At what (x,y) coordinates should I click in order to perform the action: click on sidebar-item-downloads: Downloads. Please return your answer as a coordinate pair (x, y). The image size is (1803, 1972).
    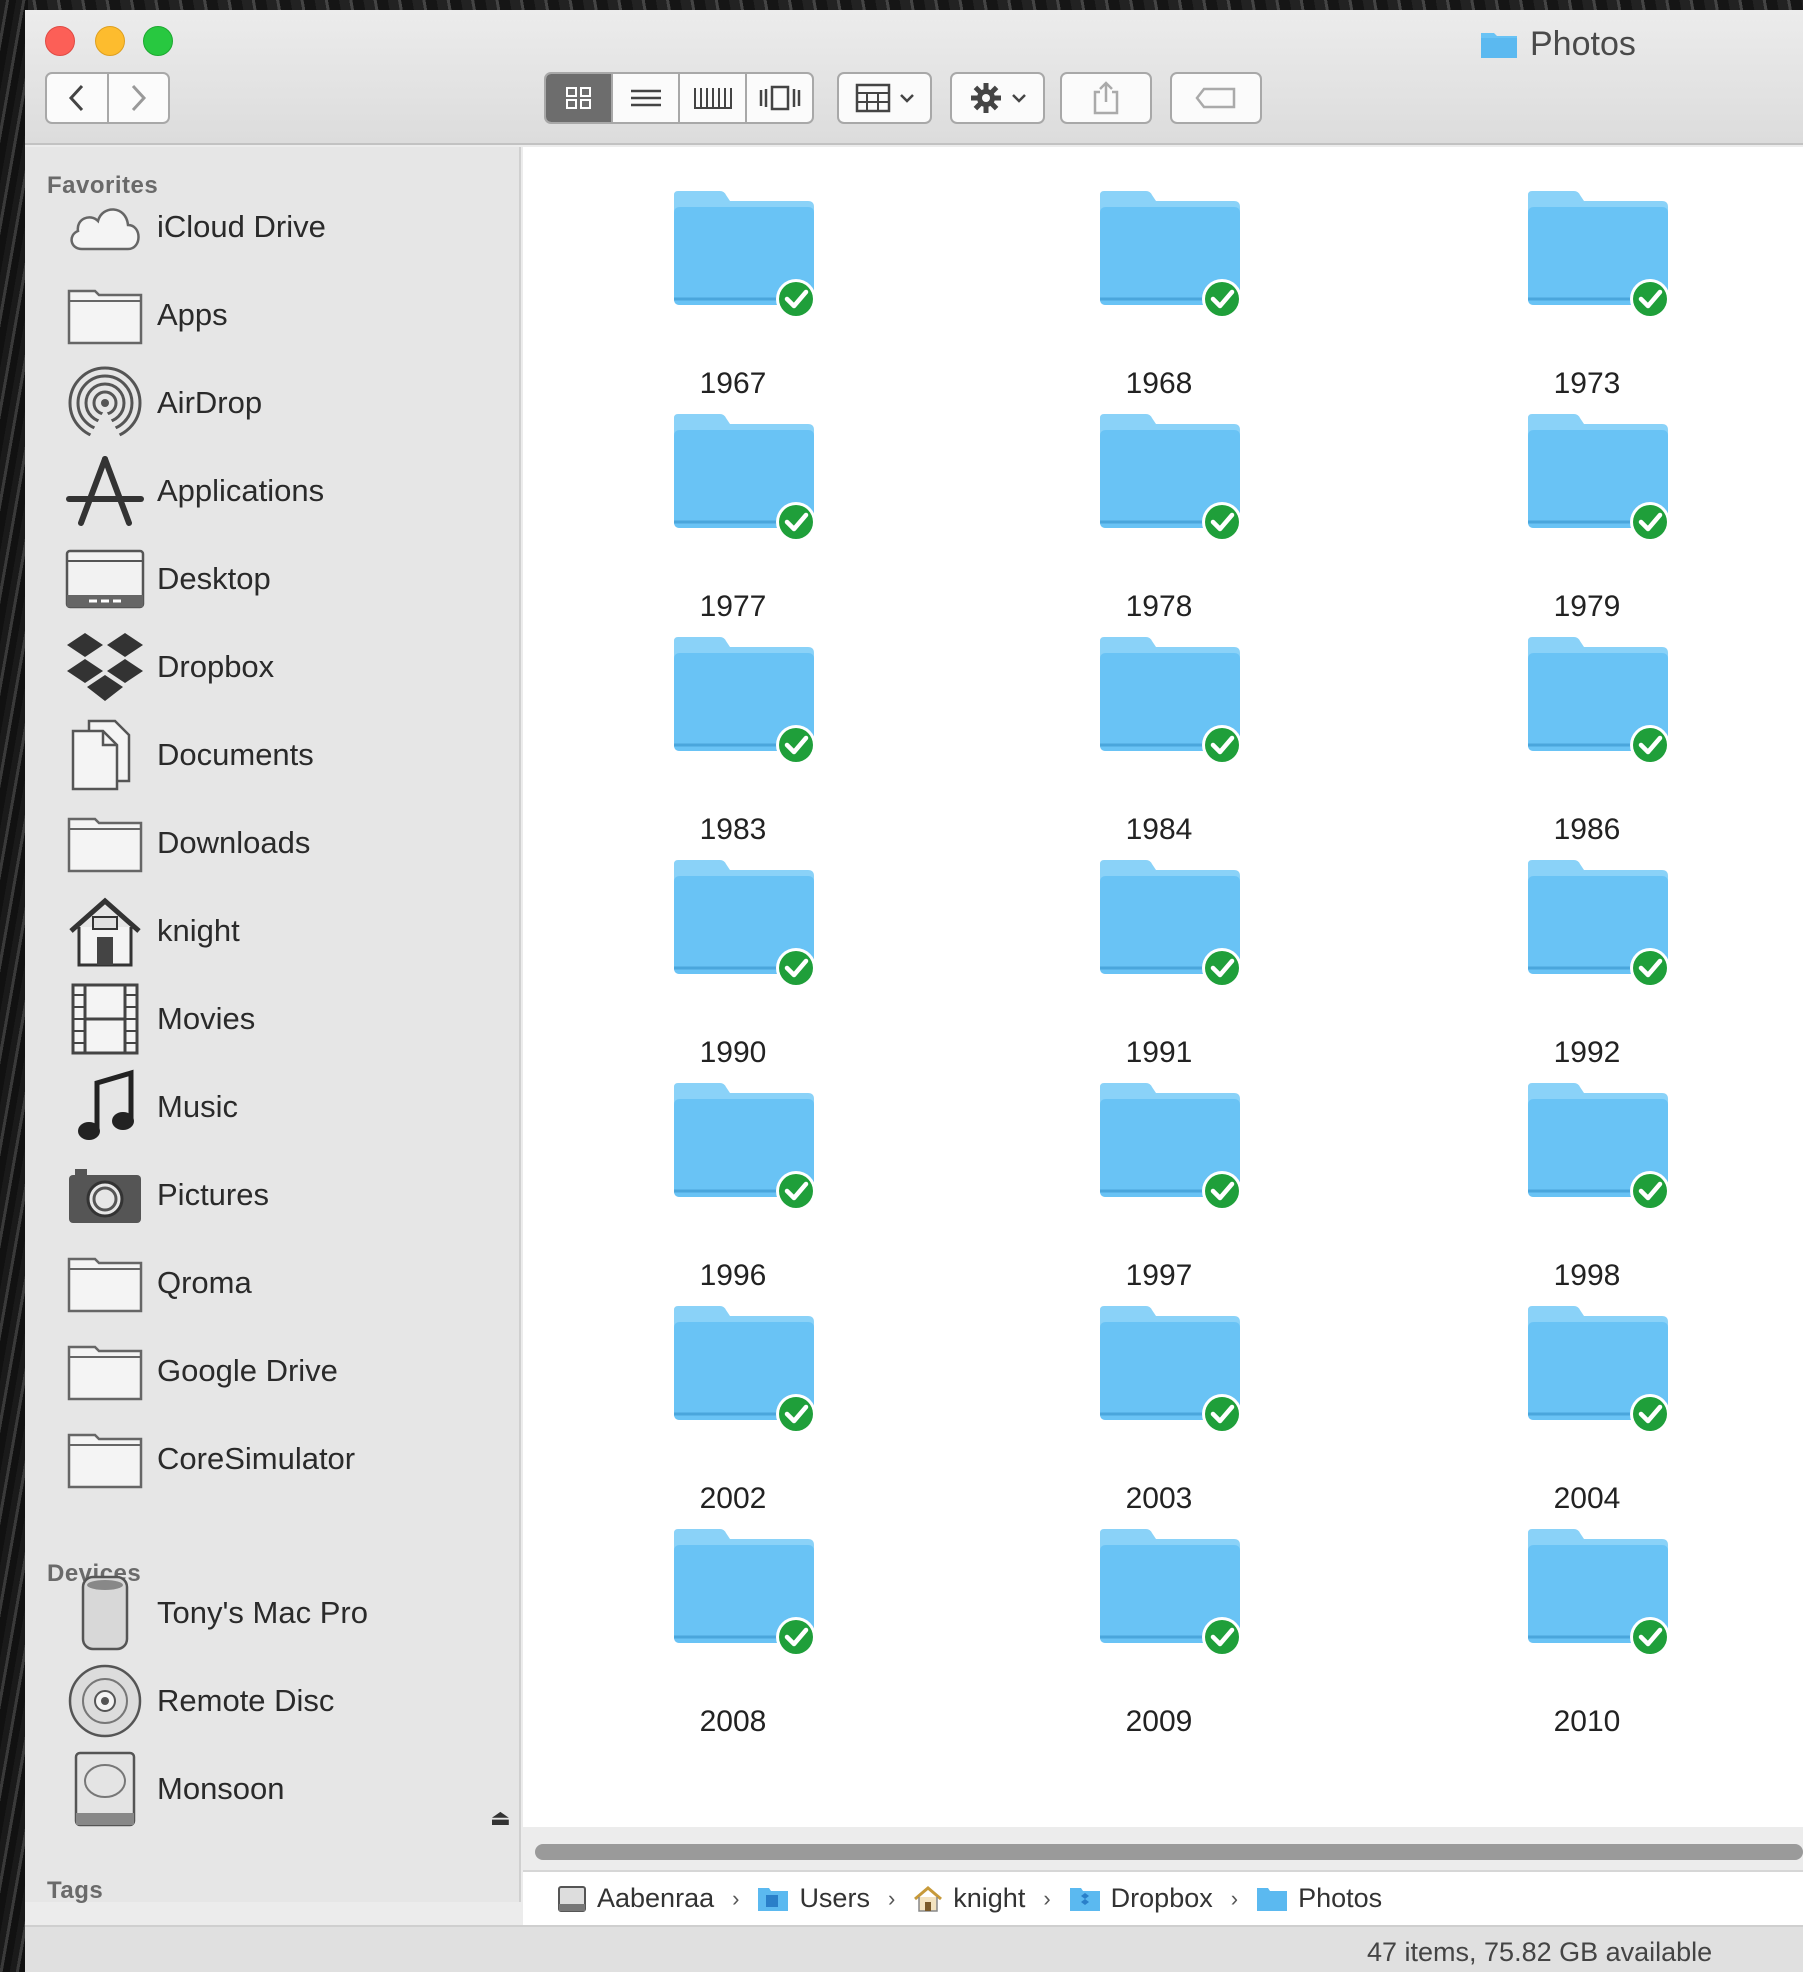
    Looking at the image, I should click on (290, 843).